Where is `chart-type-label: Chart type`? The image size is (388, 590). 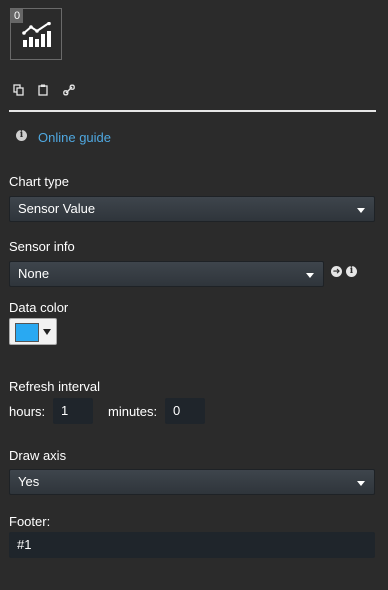 chart-type-label: Chart type is located at coordinates (39, 181).